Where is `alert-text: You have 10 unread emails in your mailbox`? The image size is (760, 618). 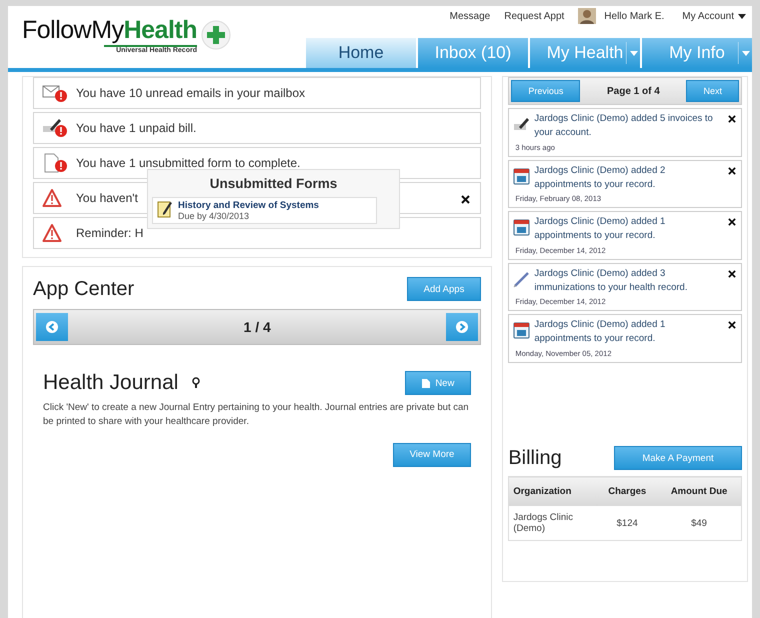
alert-text: You have 10 unread emails in your mailbox is located at coordinates (191, 93).